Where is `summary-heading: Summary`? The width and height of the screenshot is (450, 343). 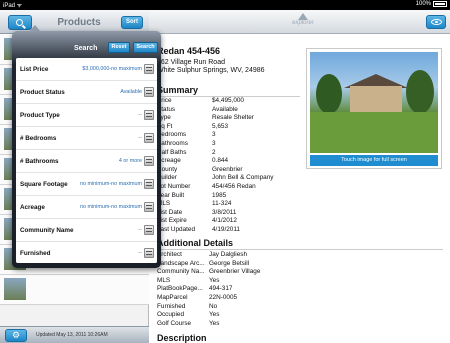
summary-heading: Summary is located at coordinates (178, 90).